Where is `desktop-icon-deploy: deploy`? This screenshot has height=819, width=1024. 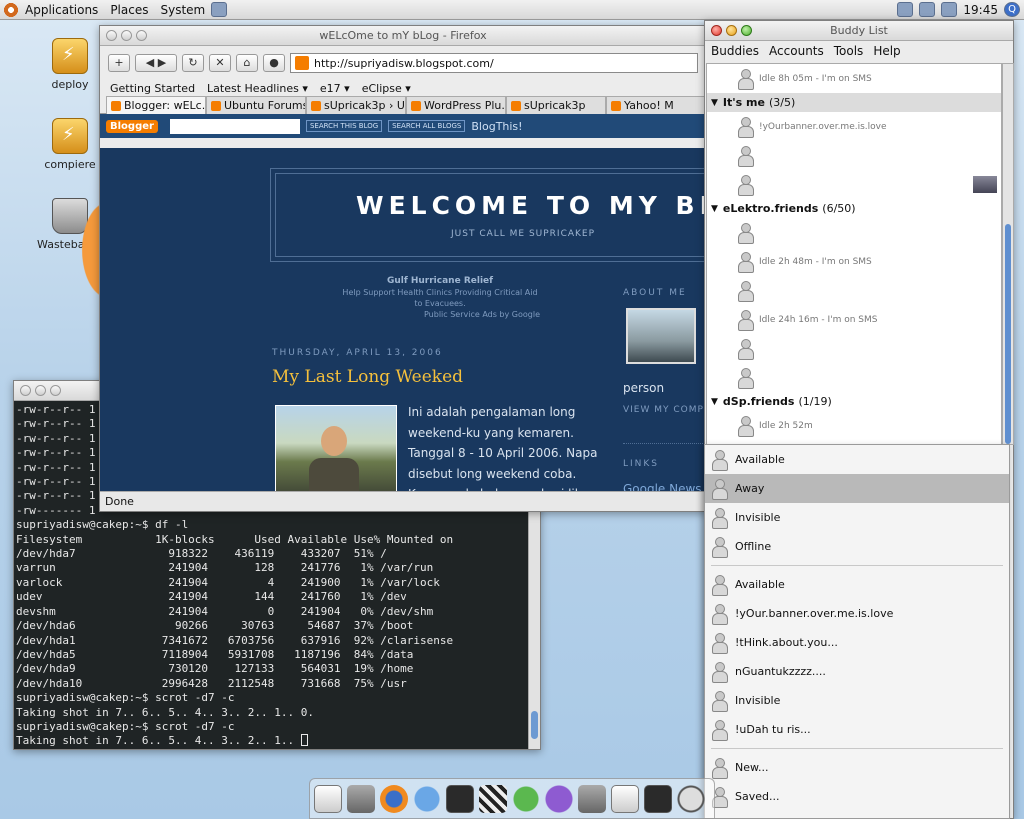
desktop-icon-deploy: deploy is located at coordinates (70, 64).